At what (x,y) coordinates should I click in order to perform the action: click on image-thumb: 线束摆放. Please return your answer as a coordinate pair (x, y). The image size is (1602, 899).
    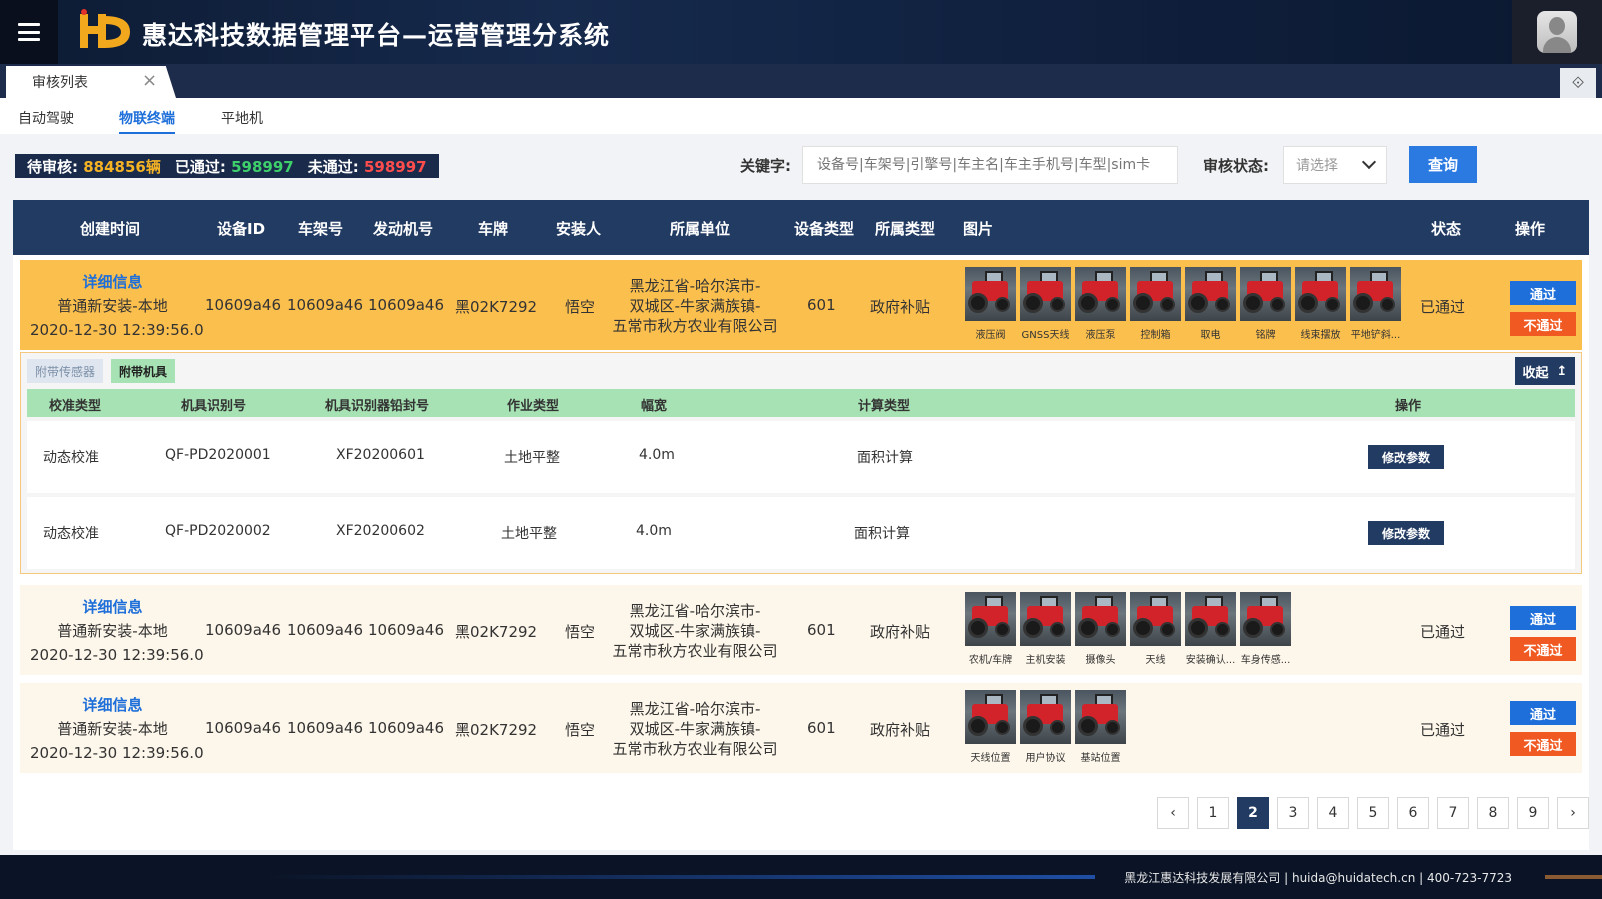
    Looking at the image, I should click on (1320, 304).